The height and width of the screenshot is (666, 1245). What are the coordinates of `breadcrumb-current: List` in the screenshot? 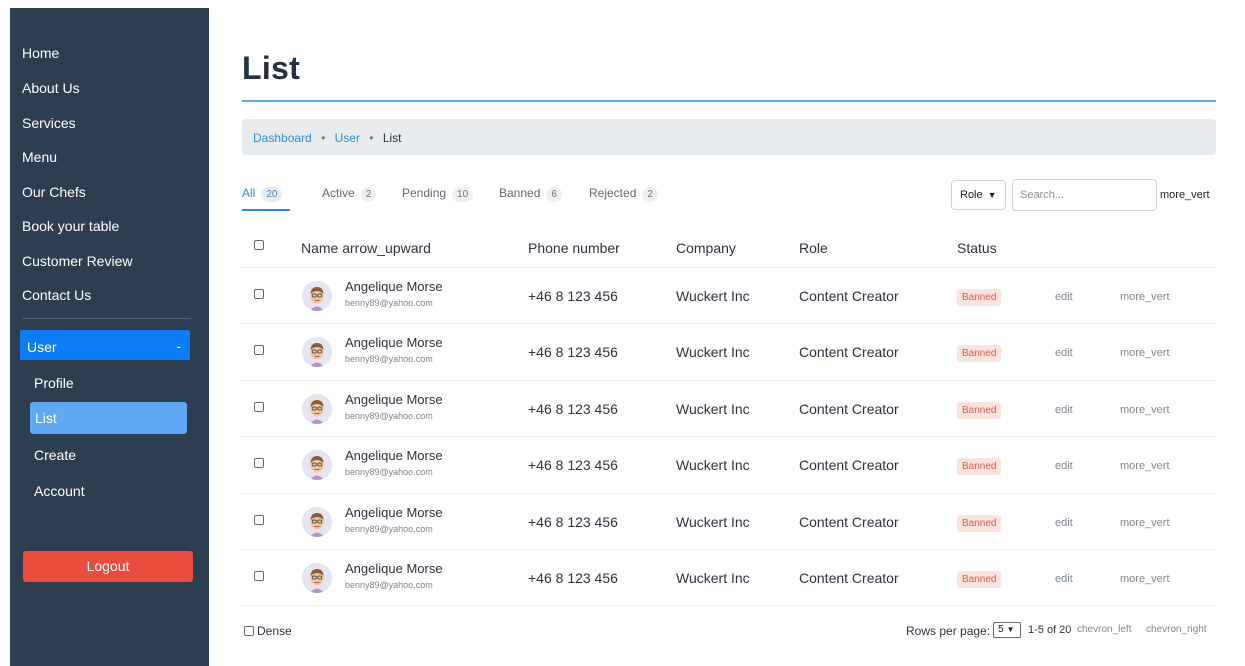 It's located at (392, 138).